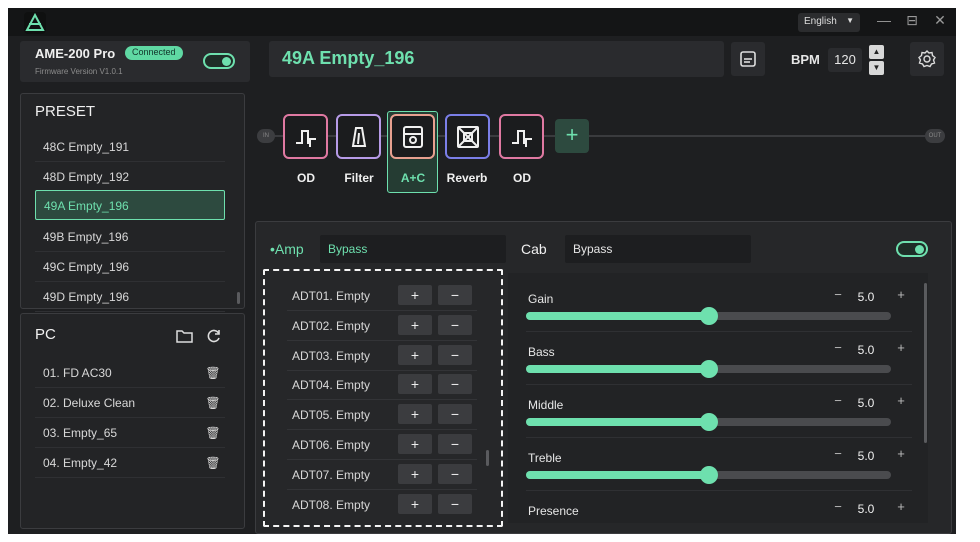 The width and height of the screenshot is (980, 542). I want to click on folder-icon, so click(185, 336).